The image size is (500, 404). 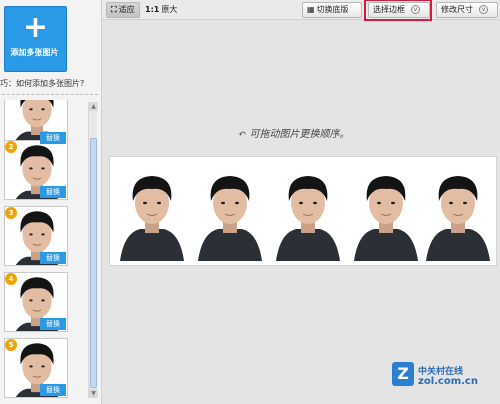 What do you see at coordinates (398, 10) in the screenshot?
I see `highlight-box` at bounding box center [398, 10].